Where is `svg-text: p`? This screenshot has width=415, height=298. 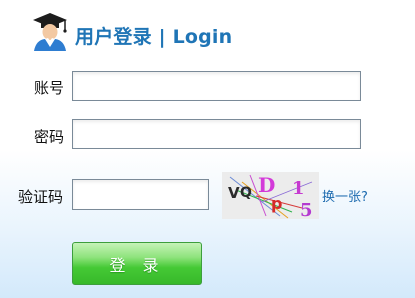 svg-text: p is located at coordinates (276, 203).